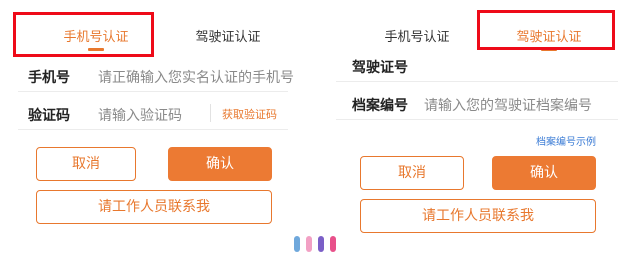  I want to click on tab-phone-auth-label: 手机号认证, so click(417, 37).